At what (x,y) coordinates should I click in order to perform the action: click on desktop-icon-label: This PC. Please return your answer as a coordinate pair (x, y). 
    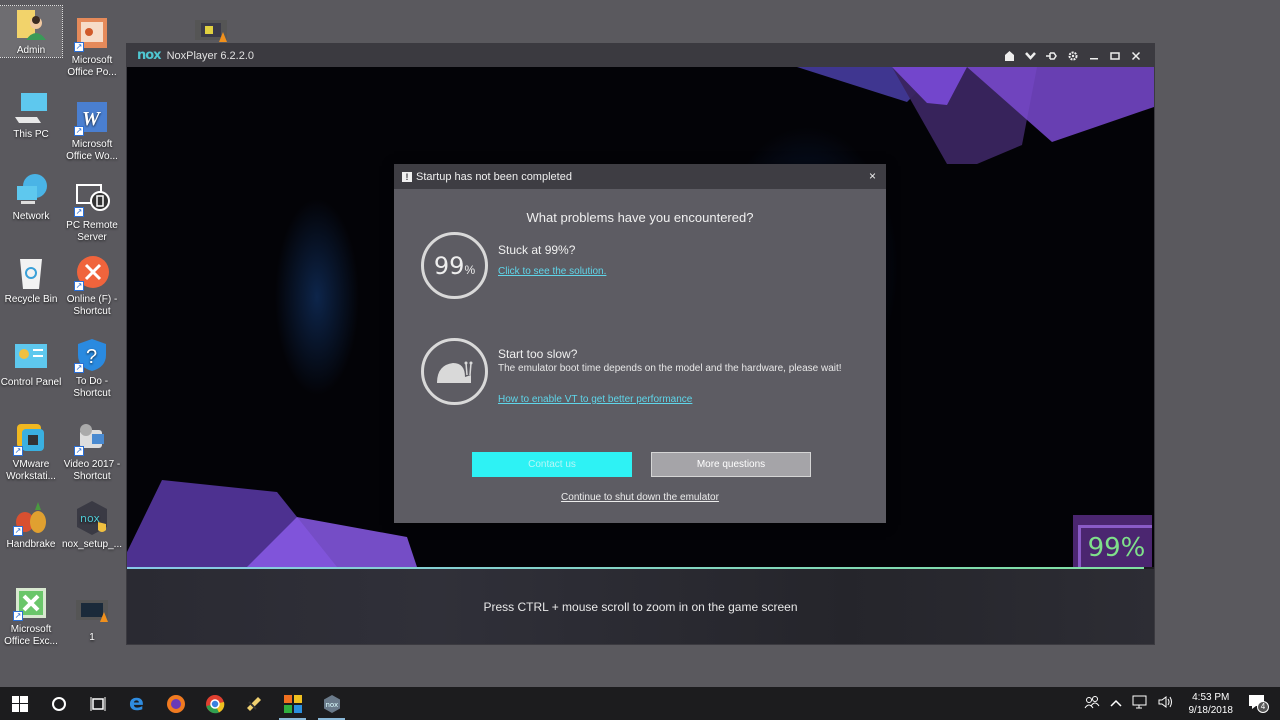
    Looking at the image, I should click on (31, 134).